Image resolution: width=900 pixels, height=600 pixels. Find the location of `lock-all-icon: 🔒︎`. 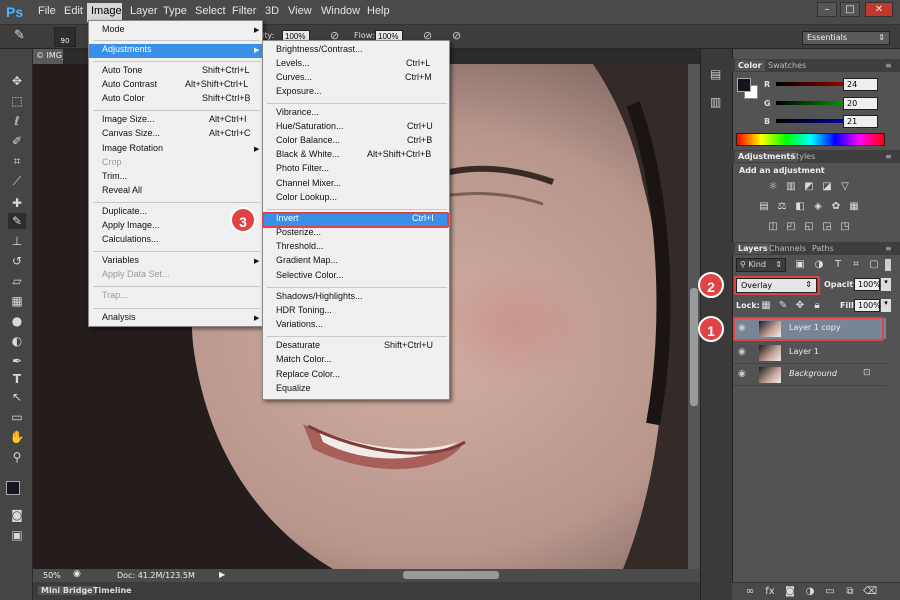

lock-all-icon: 🔒︎ is located at coordinates (817, 306).